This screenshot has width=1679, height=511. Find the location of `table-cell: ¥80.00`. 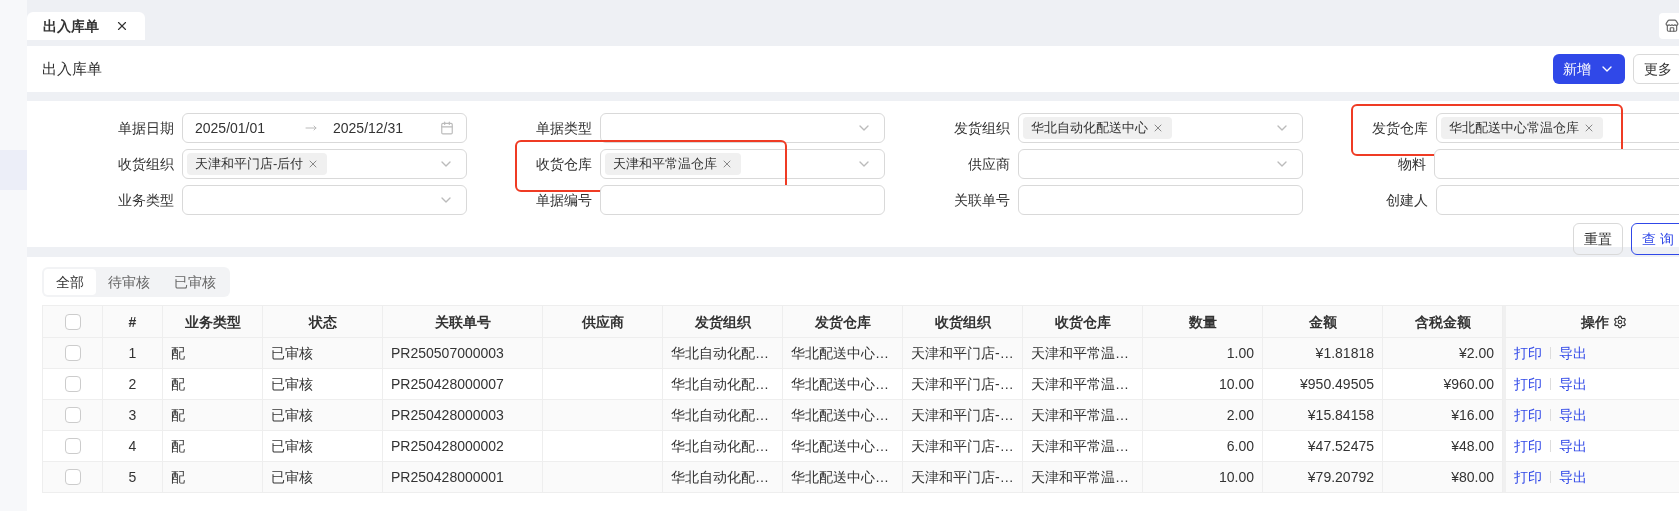

table-cell: ¥80.00 is located at coordinates (1443, 477).